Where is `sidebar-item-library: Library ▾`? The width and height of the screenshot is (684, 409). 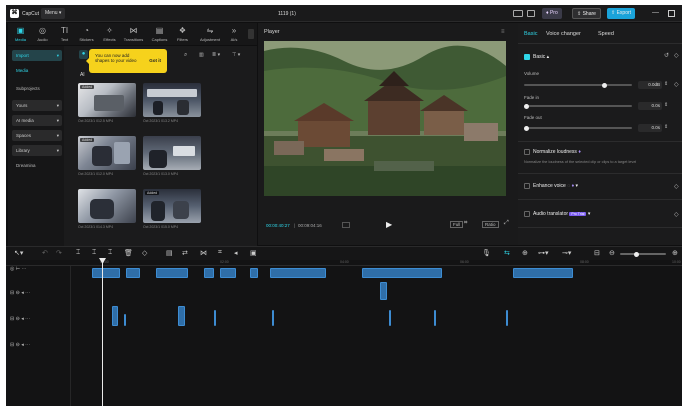
sidebar-item-library: Library ▾ is located at coordinates (37, 150).